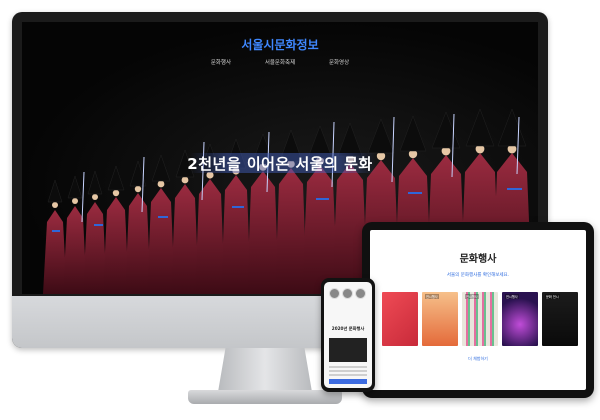  I want to click on phone-text-lines, so click(348, 372).